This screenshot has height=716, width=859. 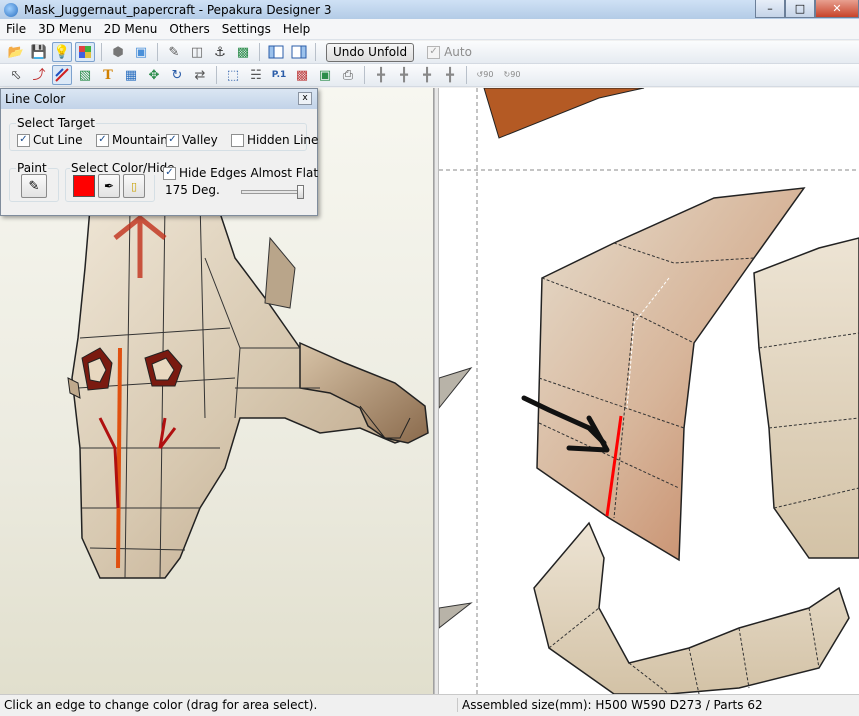 I want to click on hide-edges-label: Hide Edges Almost Flat, so click(x=249, y=173).